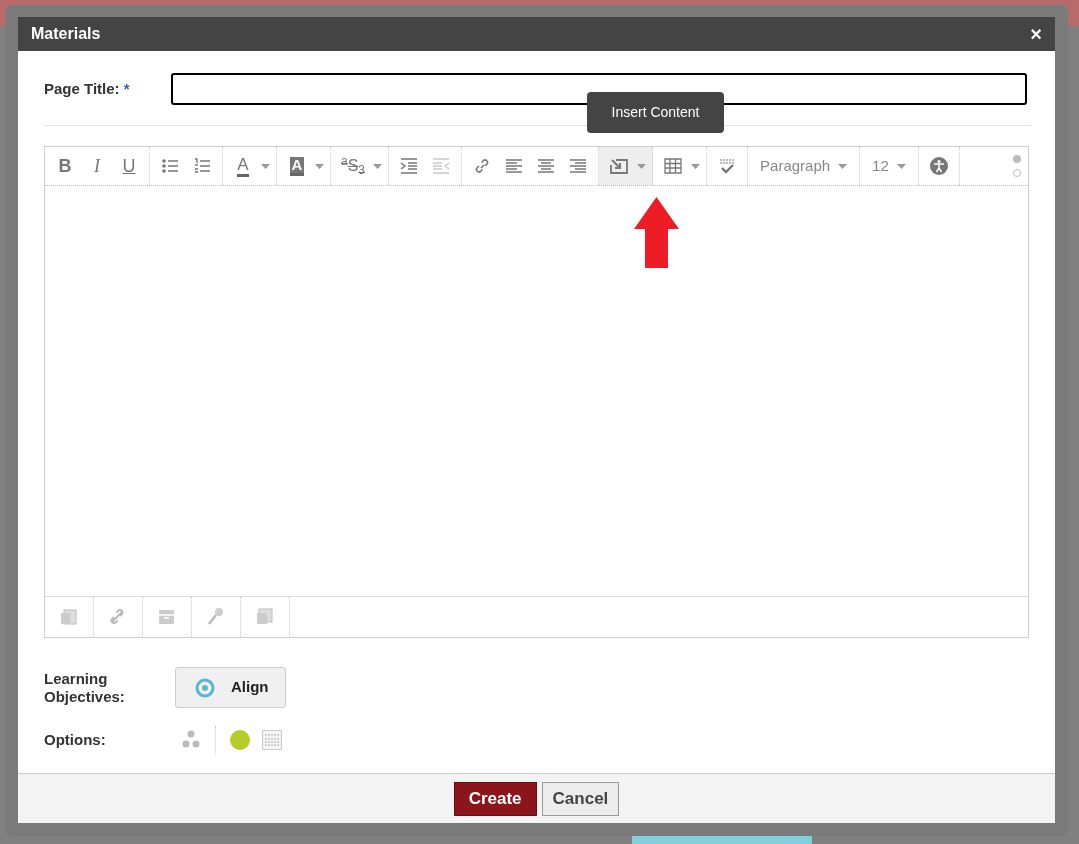 This screenshot has width=1079, height=844. Describe the element at coordinates (727, 166) in the screenshot. I see `spellcheck-icon` at that location.